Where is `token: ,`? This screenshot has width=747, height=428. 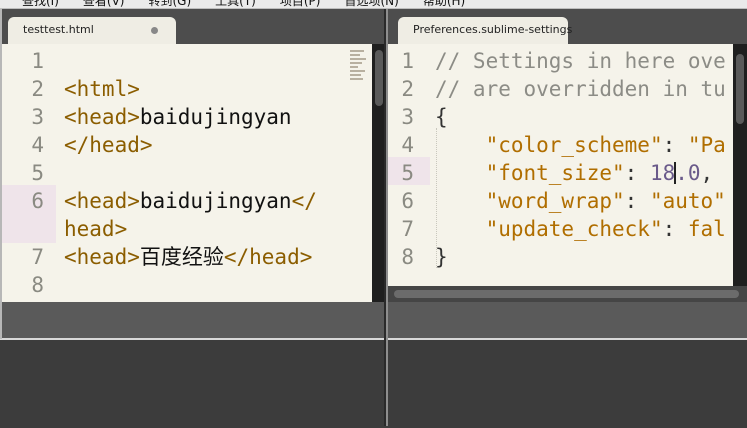 token: , is located at coordinates (707, 173).